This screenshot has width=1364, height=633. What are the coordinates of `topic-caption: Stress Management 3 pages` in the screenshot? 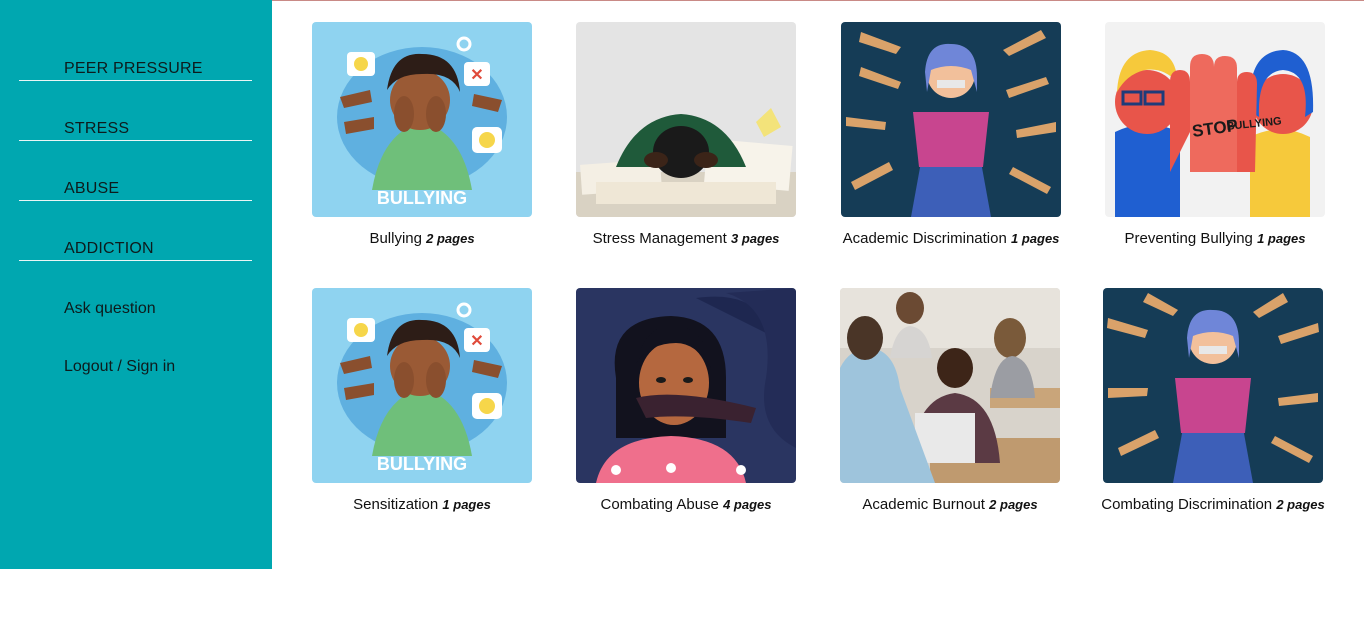 It's located at (686, 238).